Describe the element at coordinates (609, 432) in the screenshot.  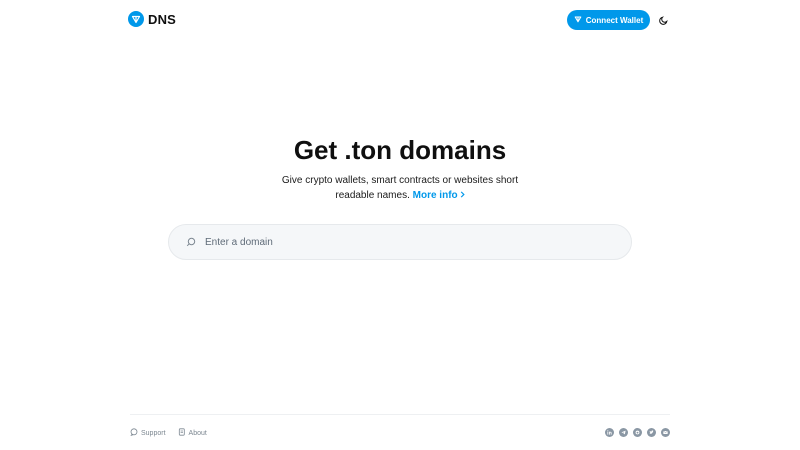
I see `linkedin-icon` at that location.